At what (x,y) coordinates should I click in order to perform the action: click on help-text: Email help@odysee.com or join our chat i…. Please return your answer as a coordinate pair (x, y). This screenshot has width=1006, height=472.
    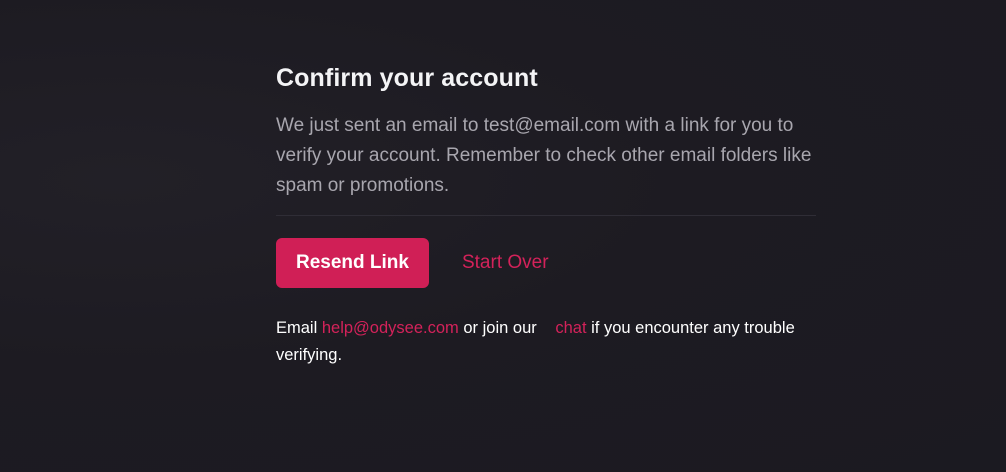
    Looking at the image, I should click on (536, 342).